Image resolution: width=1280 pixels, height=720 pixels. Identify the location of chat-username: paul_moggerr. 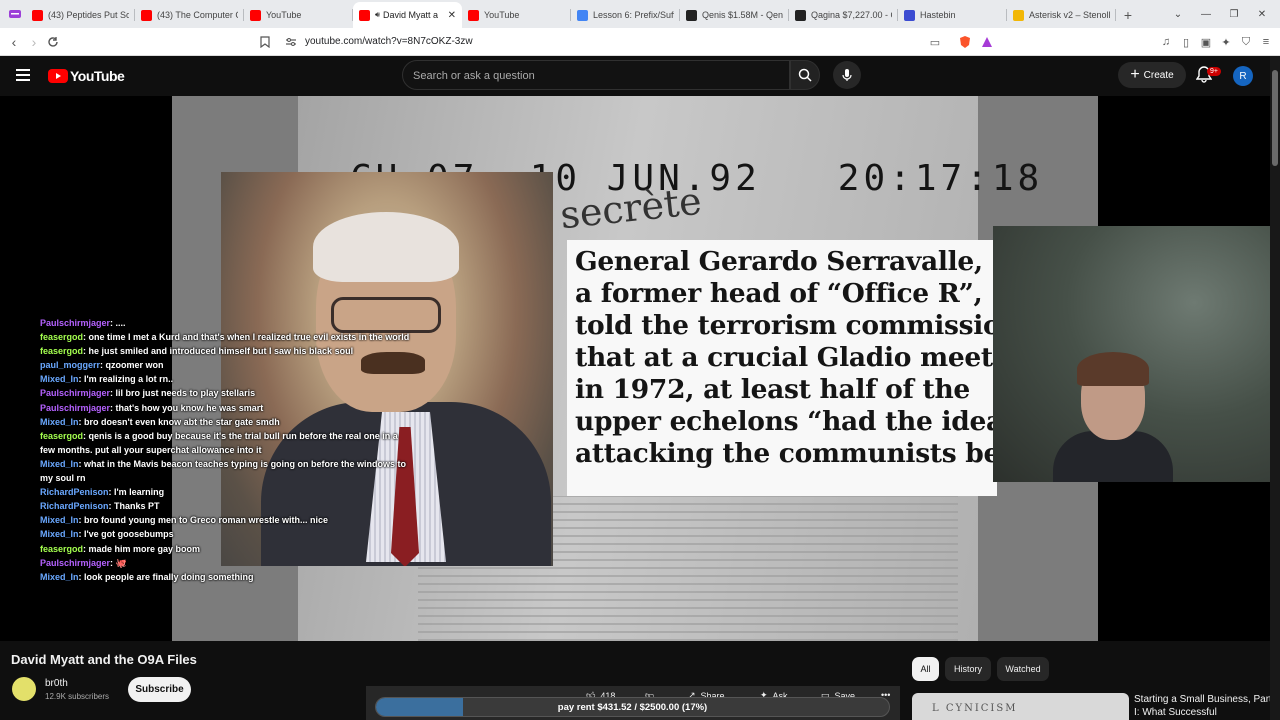
(70, 365).